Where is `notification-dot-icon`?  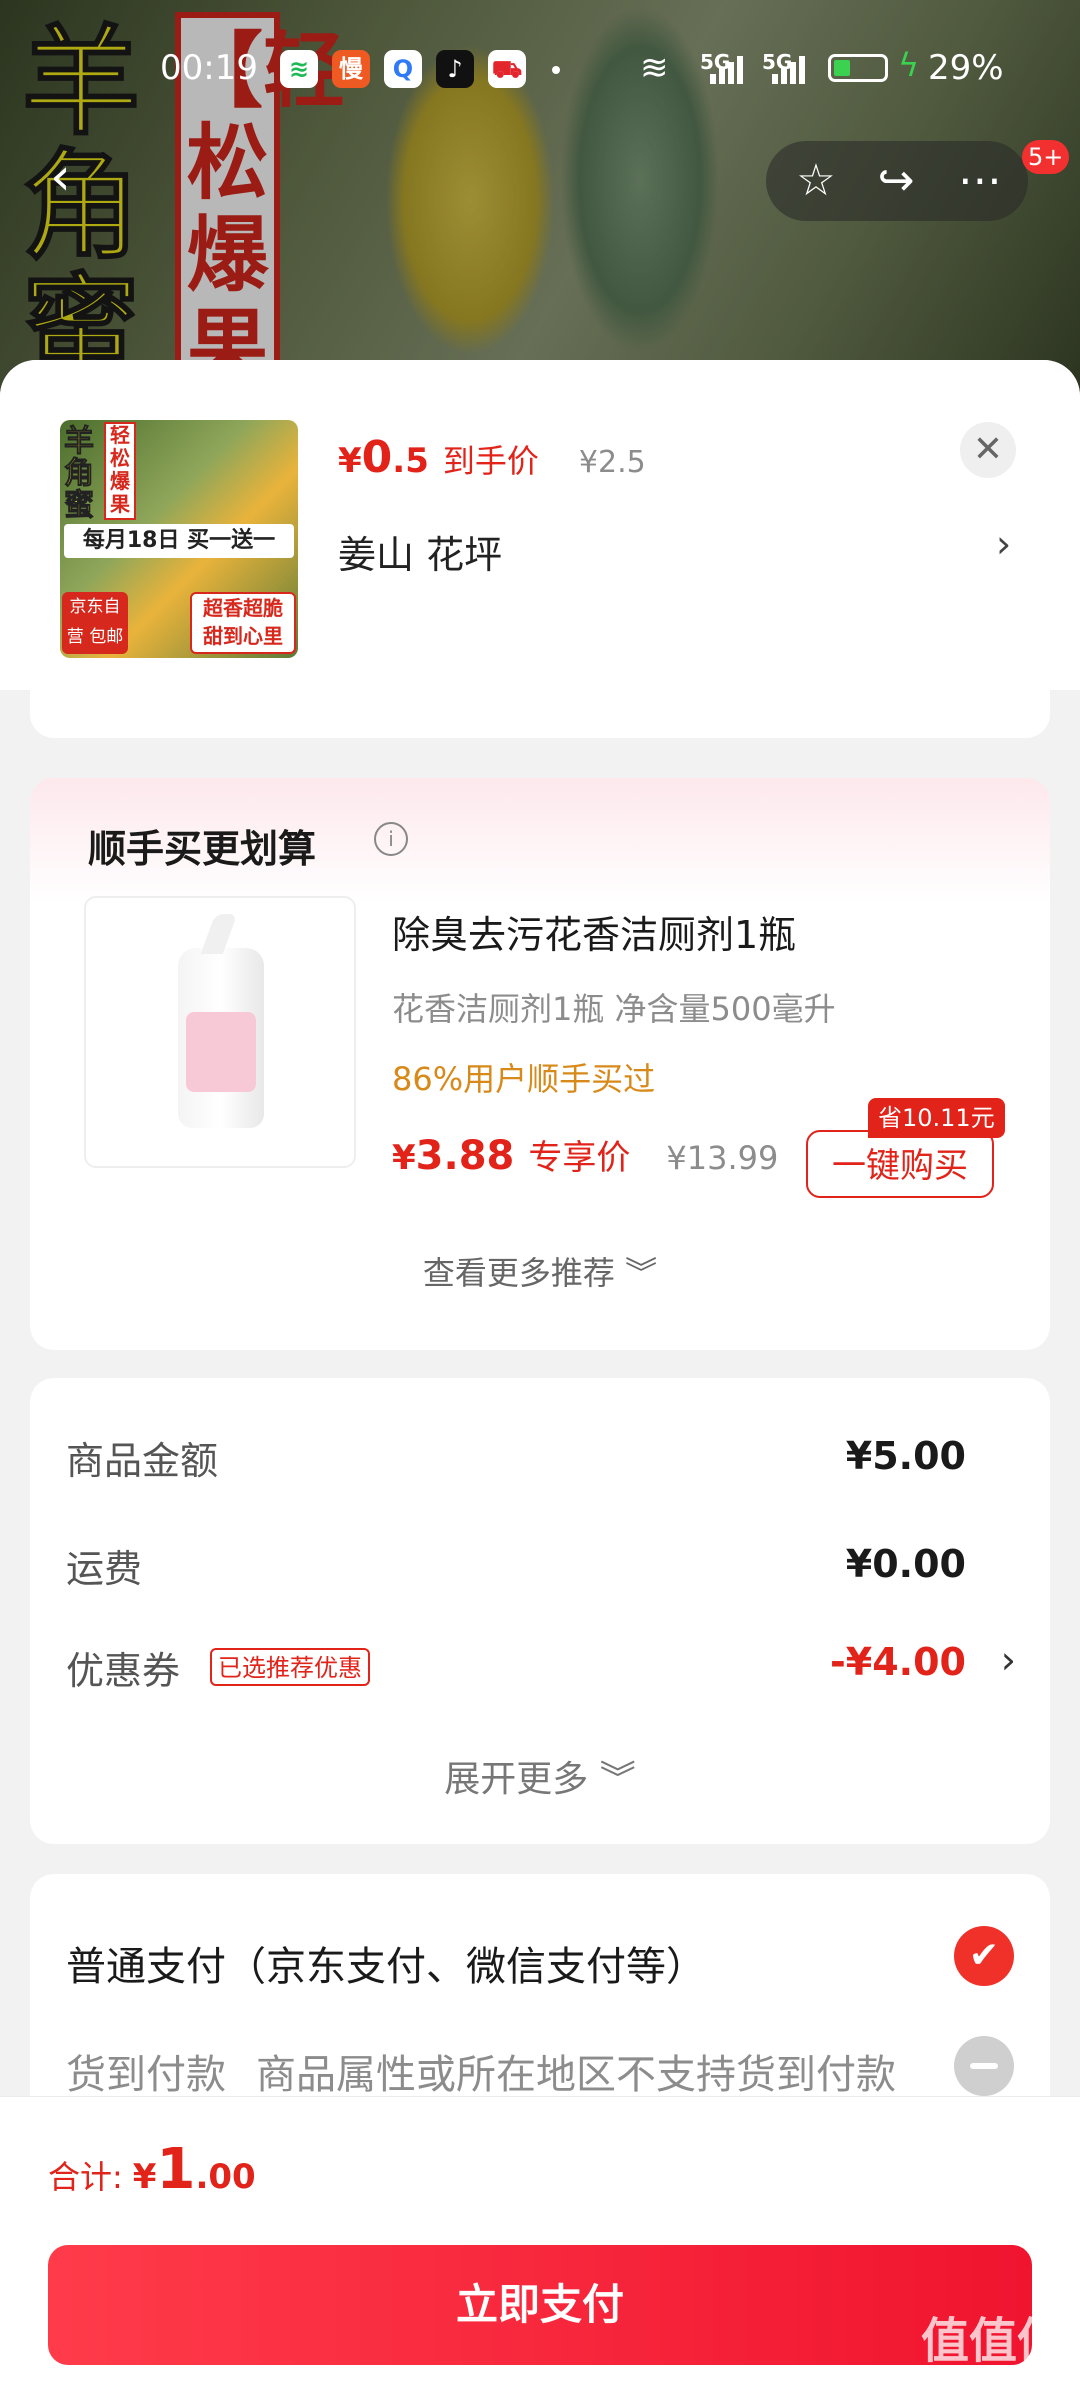 notification-dot-icon is located at coordinates (556, 70).